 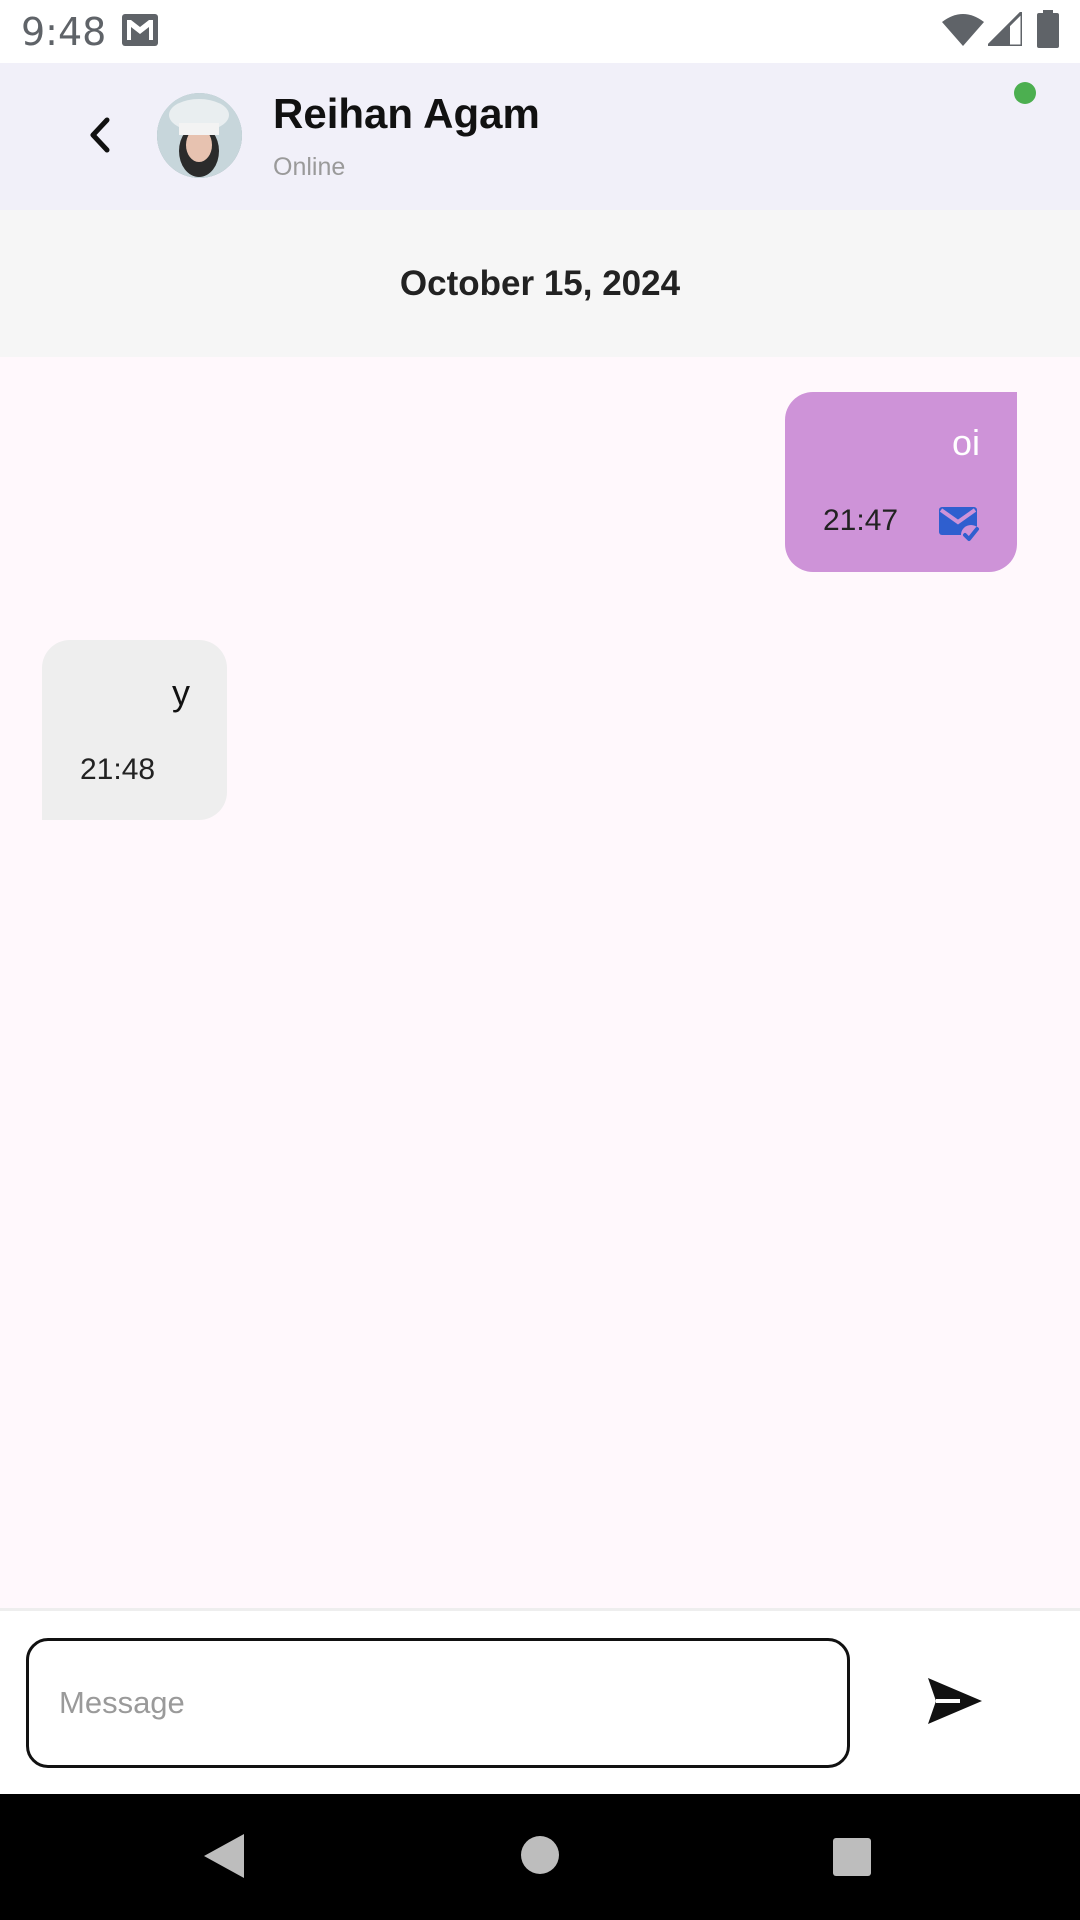 I want to click on nav-home-icon, so click(x=540, y=1855).